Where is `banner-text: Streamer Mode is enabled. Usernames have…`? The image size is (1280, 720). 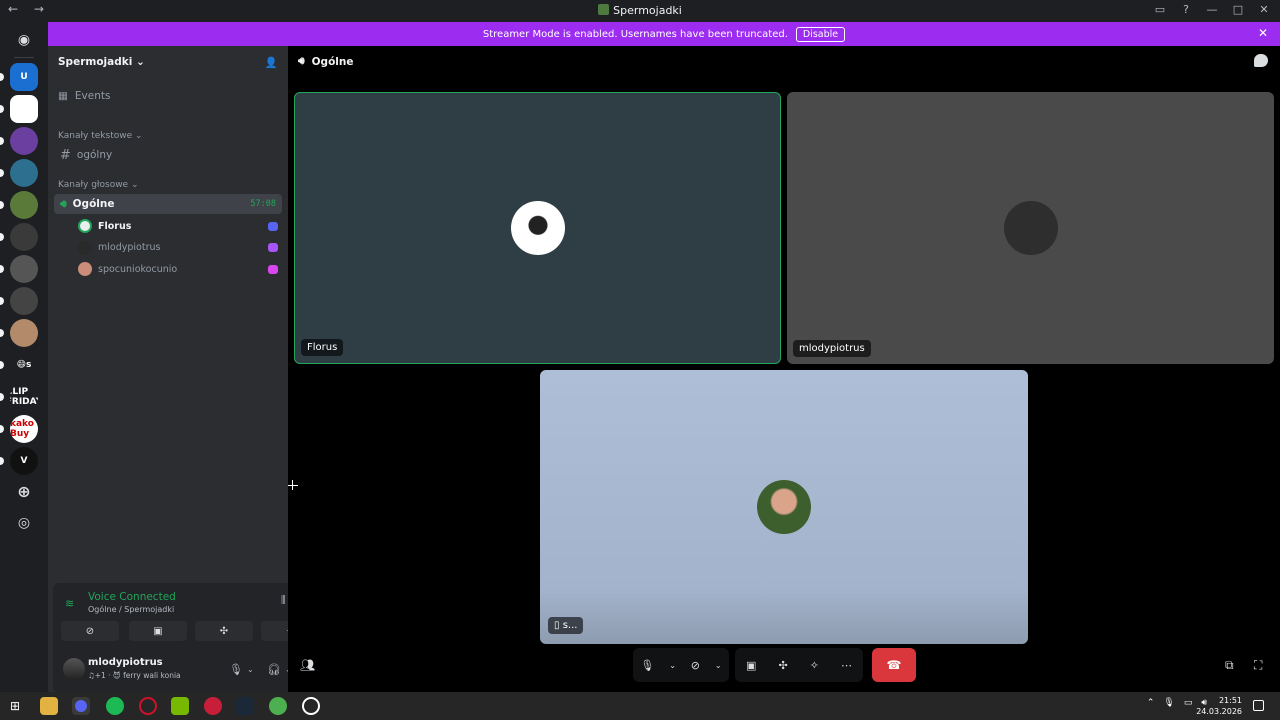 banner-text: Streamer Mode is enabled. Usernames have… is located at coordinates (635, 34).